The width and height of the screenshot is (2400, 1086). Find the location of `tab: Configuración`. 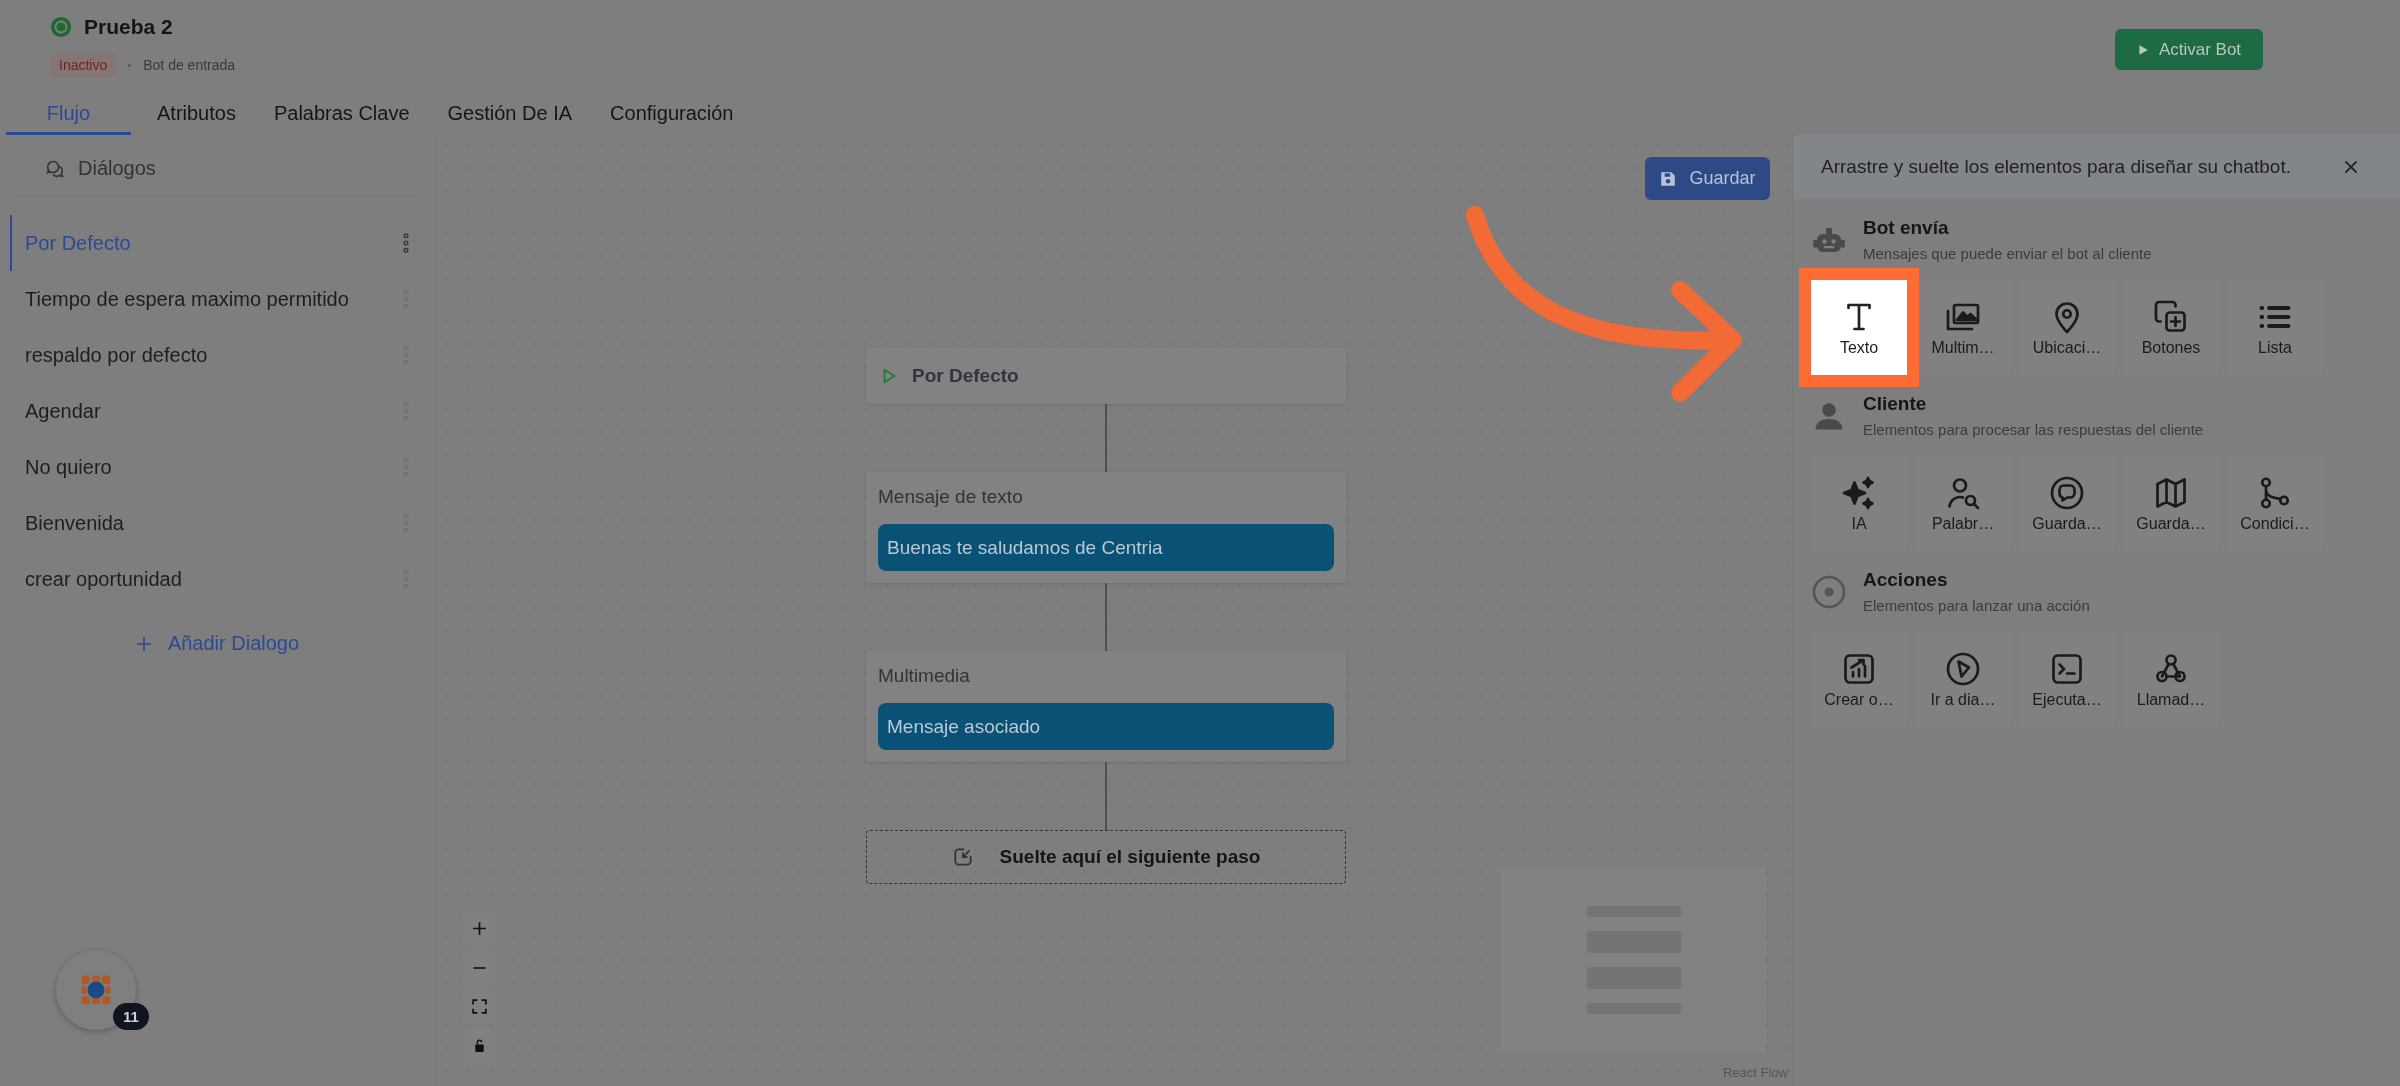

tab: Configuración is located at coordinates (672, 117).